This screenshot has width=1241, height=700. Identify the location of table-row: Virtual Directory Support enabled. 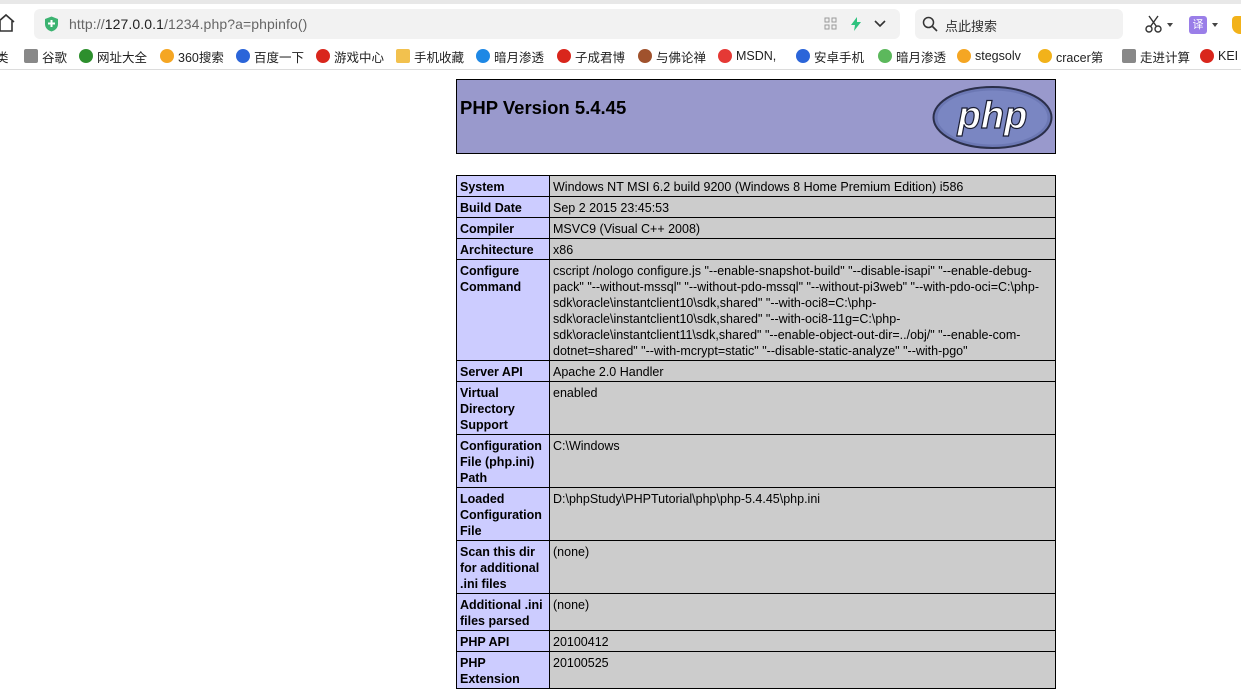
(756, 408).